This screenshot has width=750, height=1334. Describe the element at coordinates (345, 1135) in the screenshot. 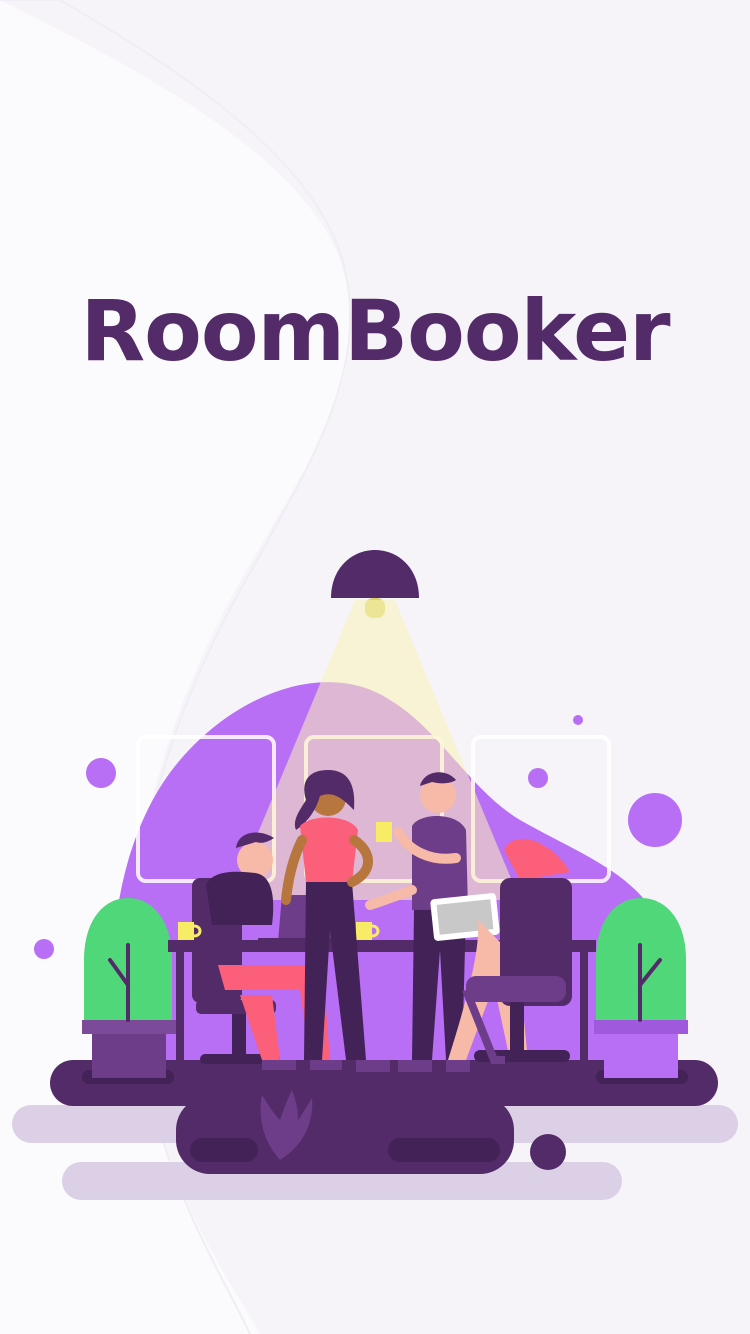

I see `floor-base` at that location.